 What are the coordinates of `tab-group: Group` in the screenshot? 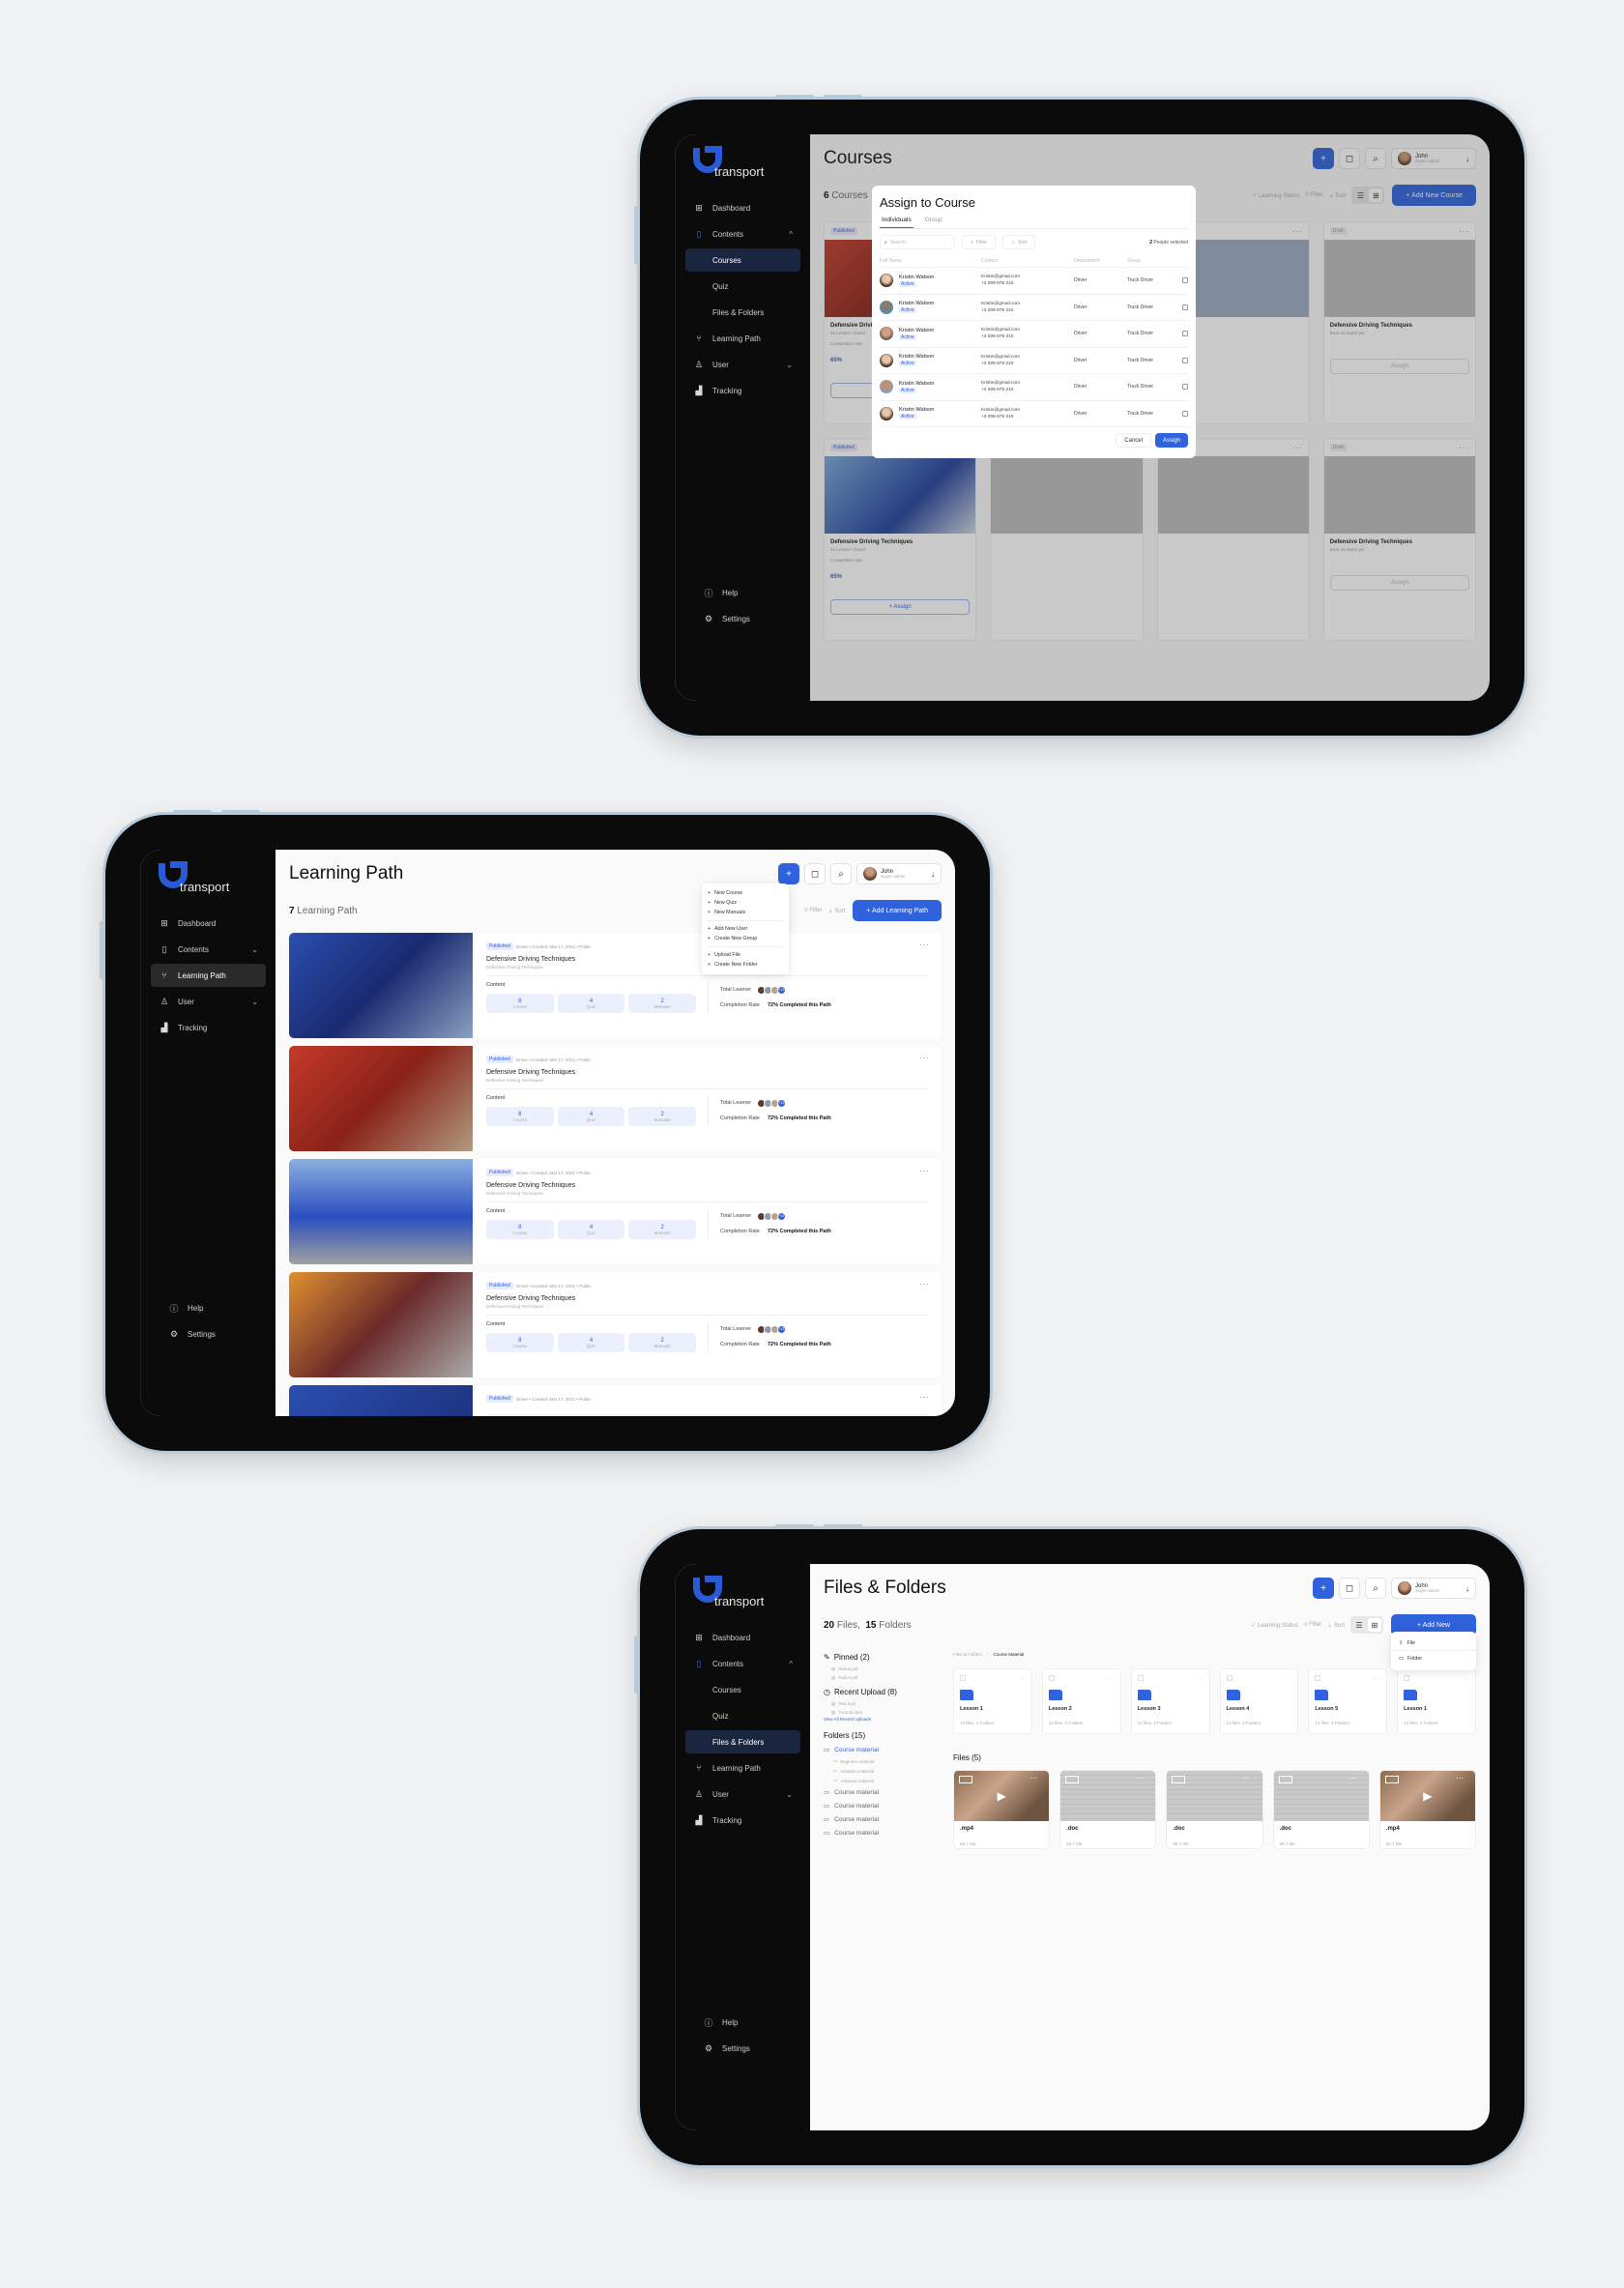 It's located at (933, 221).